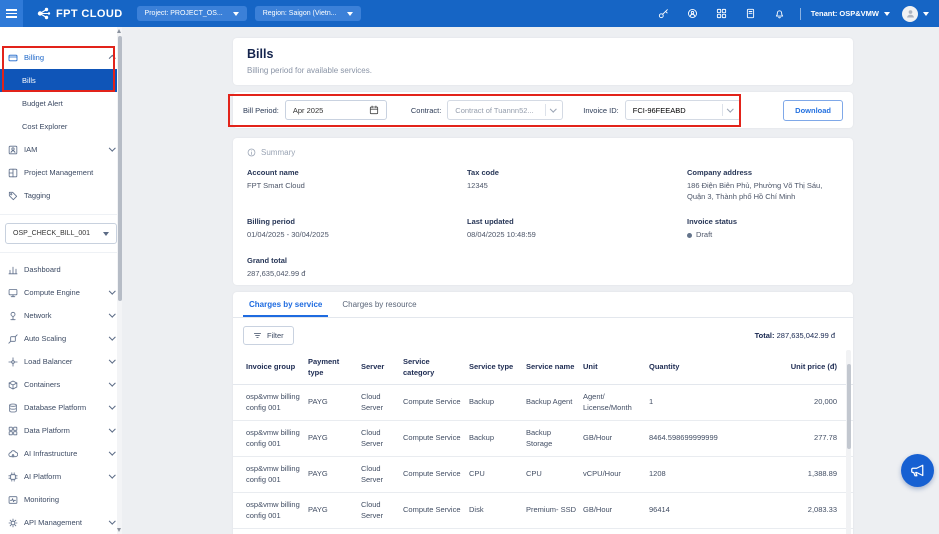  I want to click on menu-icon, so click(11, 13).